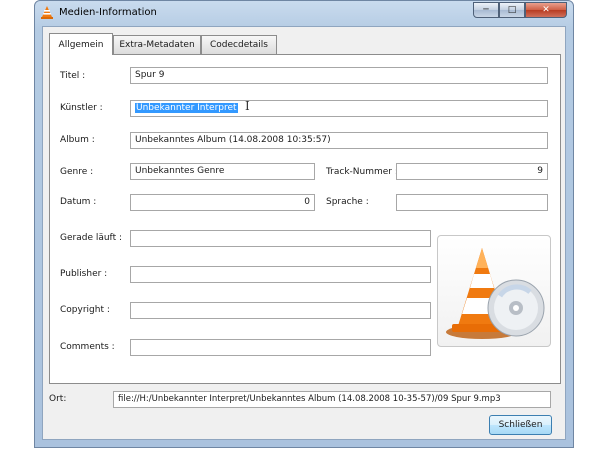  Describe the element at coordinates (222, 202) in the screenshot. I see `datum-field: 0` at that location.